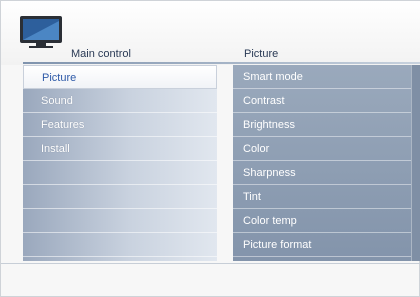 This screenshot has height=297, width=420. What do you see at coordinates (322, 197) in the screenshot?
I see `submenu-item-tint: Tint` at bounding box center [322, 197].